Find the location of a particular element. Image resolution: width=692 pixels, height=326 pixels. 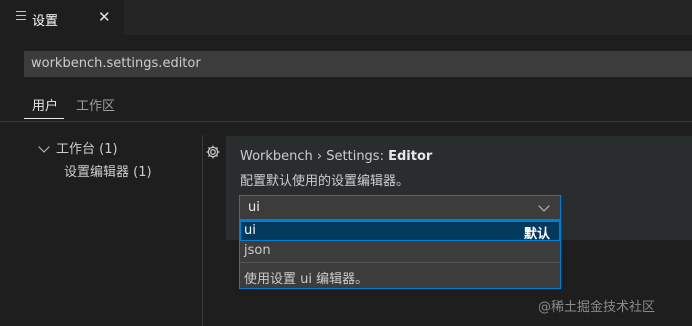

settings-editor-select: ui is located at coordinates (400, 207).